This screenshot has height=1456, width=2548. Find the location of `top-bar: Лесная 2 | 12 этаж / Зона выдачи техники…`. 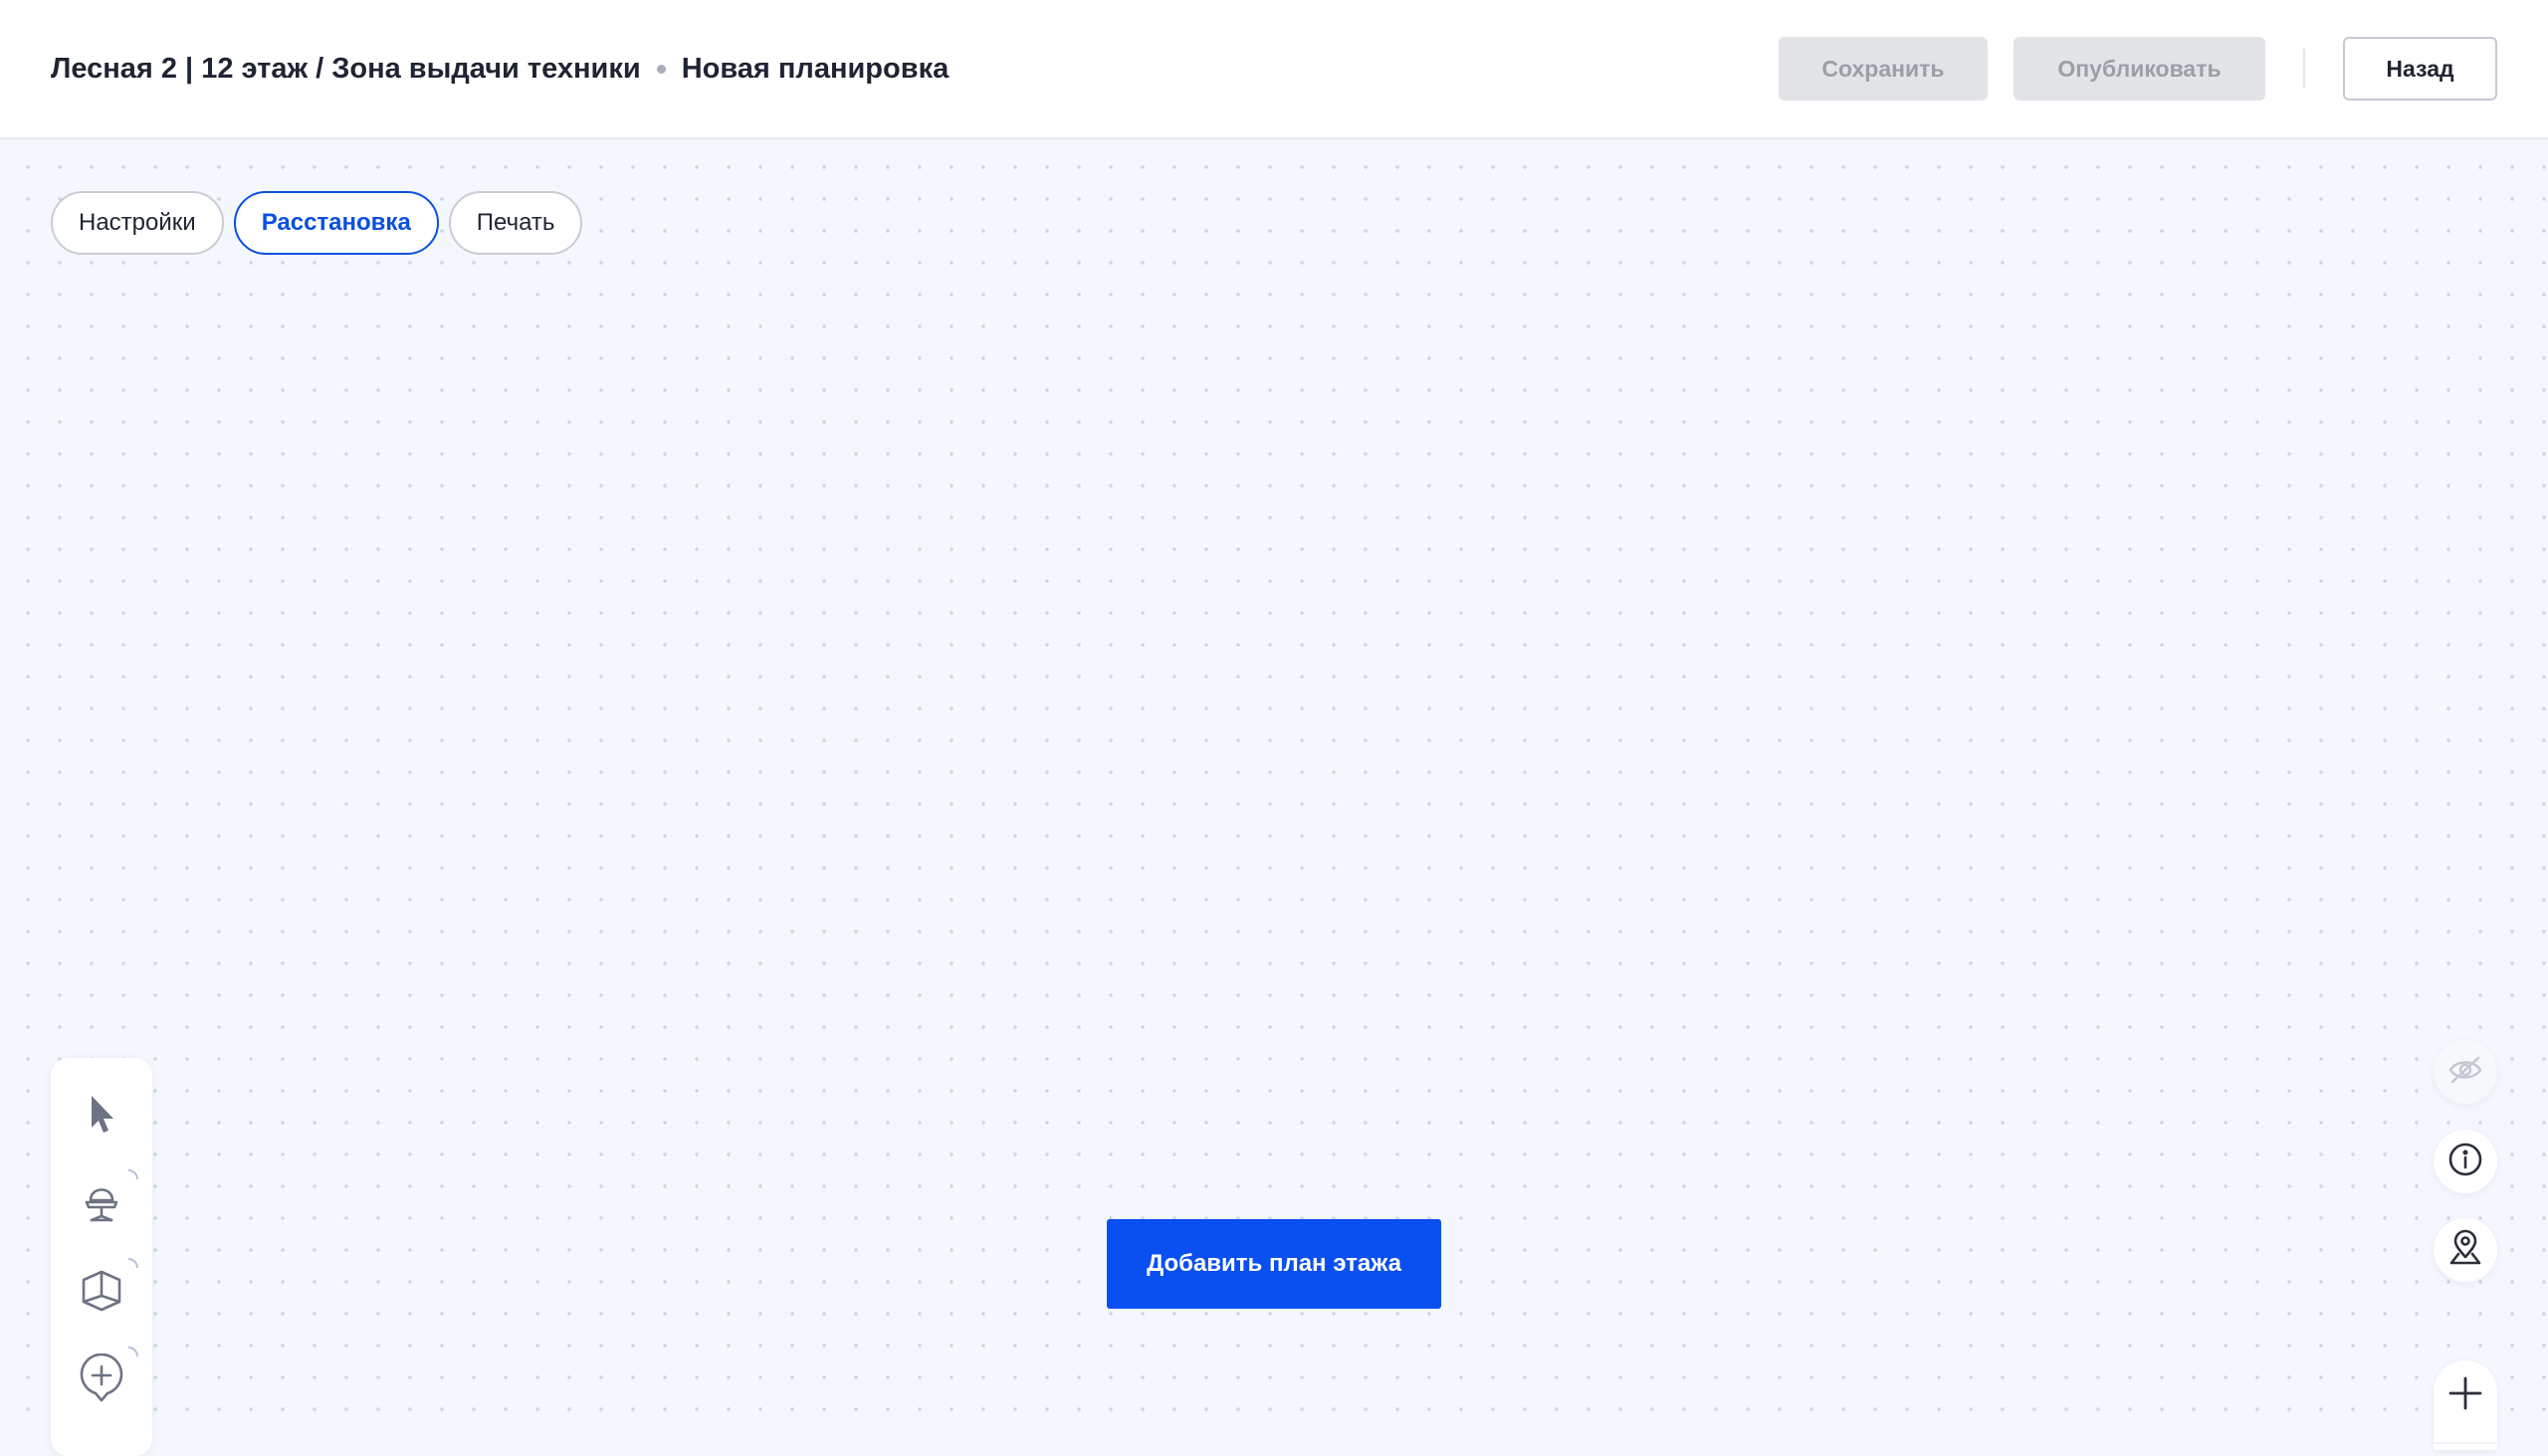

top-bar: Лесная 2 | 12 этаж / Зона выдачи техники… is located at coordinates (1274, 69).